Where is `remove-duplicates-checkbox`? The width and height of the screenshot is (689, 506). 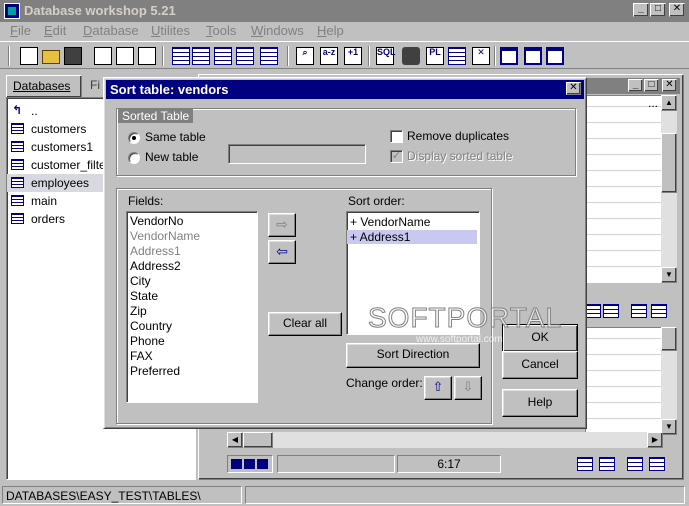
remove-duplicates-checkbox is located at coordinates (396, 136).